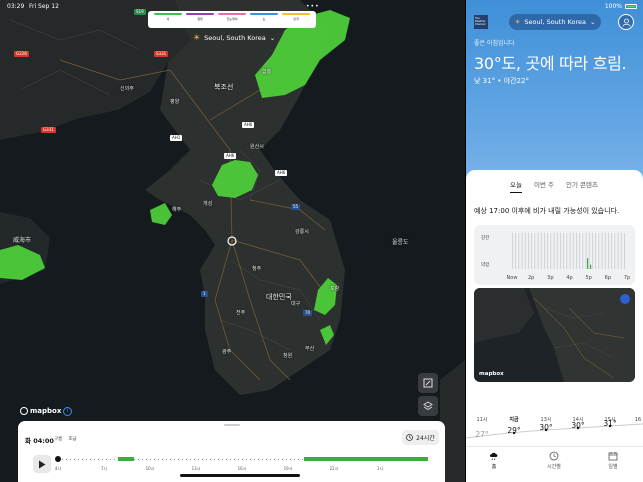 This screenshot has width=643, height=482. I want to click on place-label: 창원, so click(288, 356).